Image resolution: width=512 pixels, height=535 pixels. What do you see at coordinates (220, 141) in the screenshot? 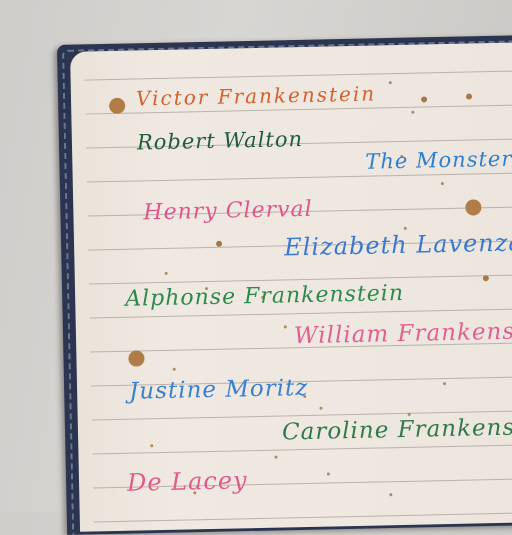
I see `name-robert-walton: Robert Walton` at bounding box center [220, 141].